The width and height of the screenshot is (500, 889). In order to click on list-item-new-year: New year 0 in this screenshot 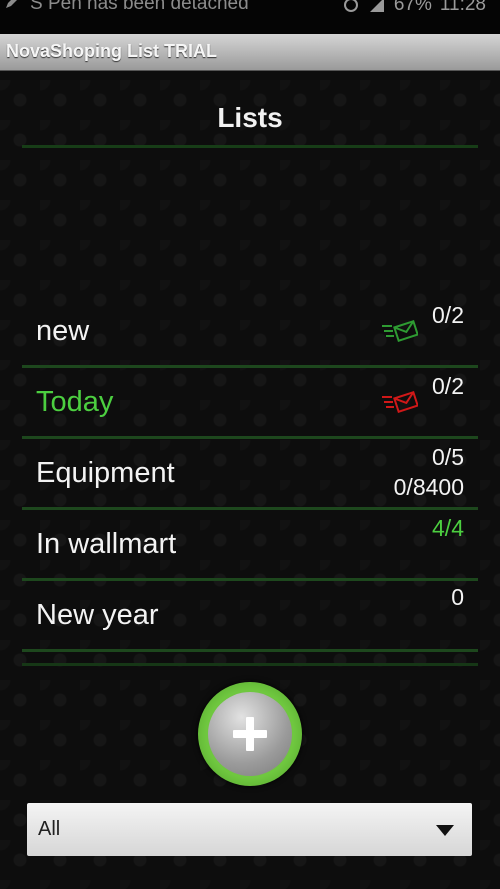, I will do `click(250, 616)`.